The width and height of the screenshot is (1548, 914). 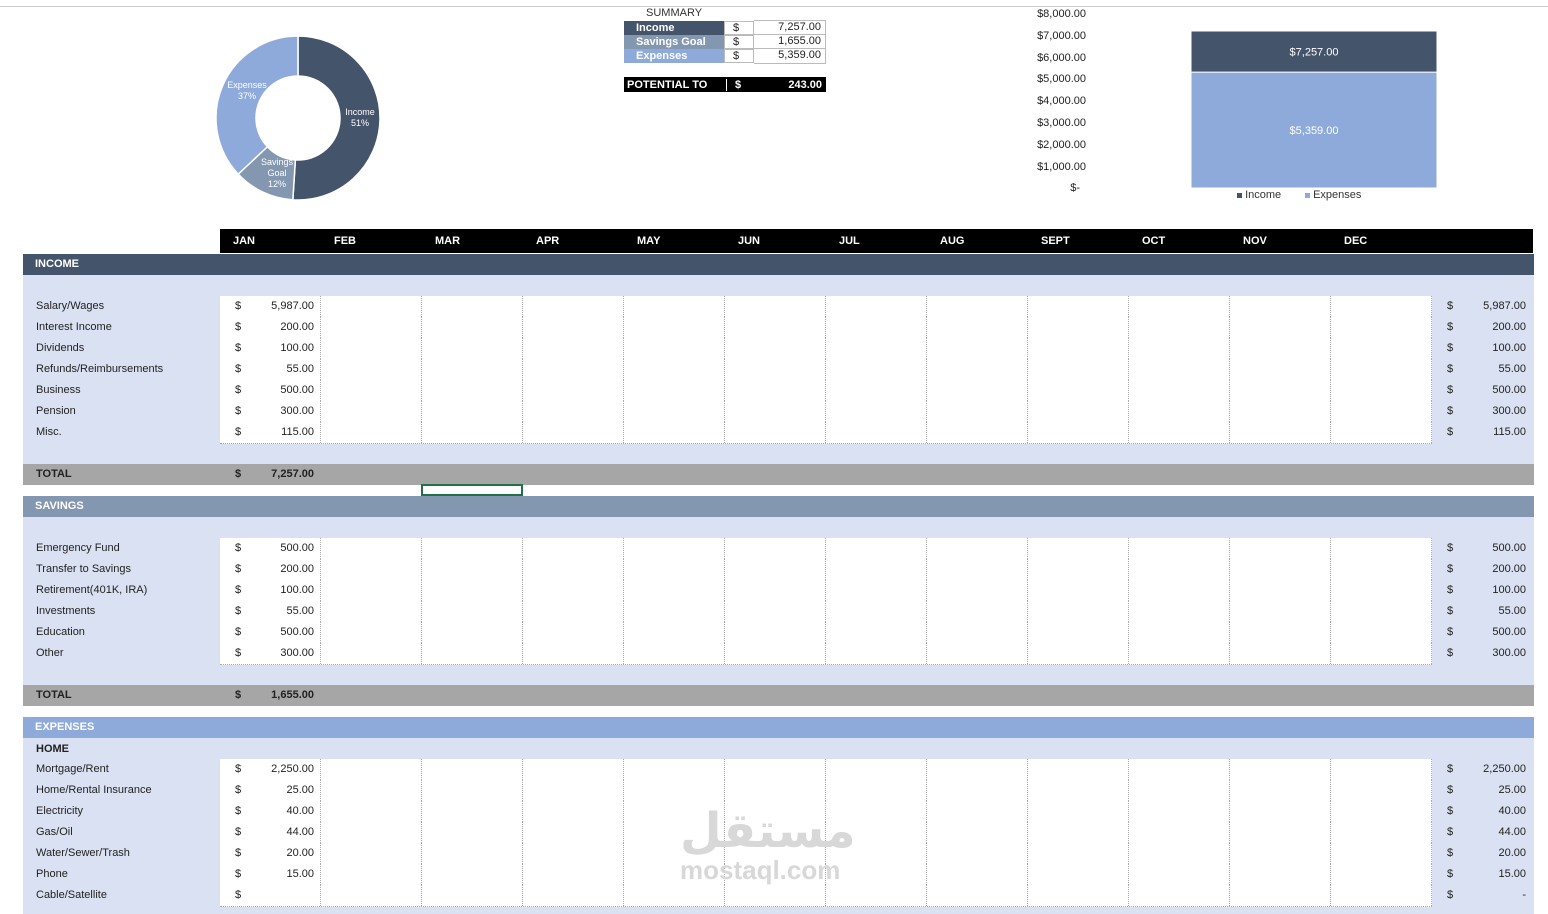 I want to click on savings-row: Education $ 500.00 $ 500.00, so click(x=778, y=633).